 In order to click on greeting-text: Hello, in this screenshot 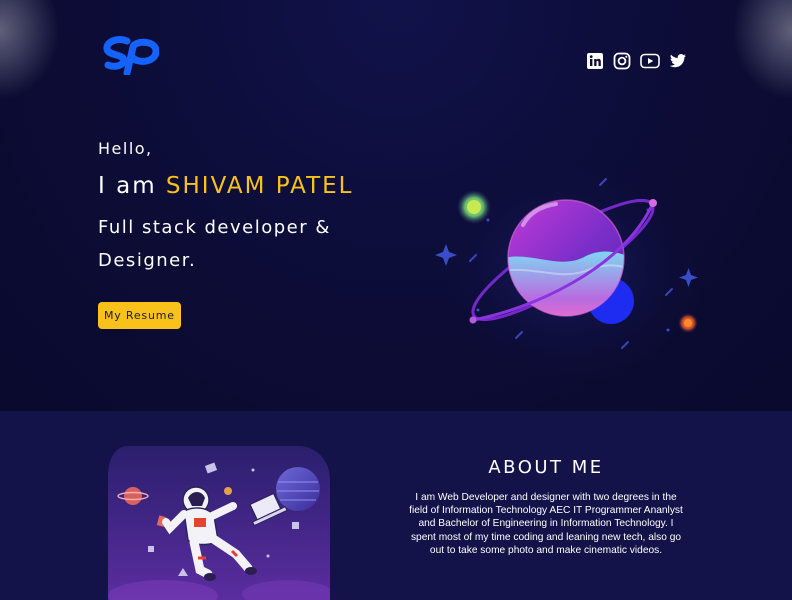, I will do `click(125, 148)`.